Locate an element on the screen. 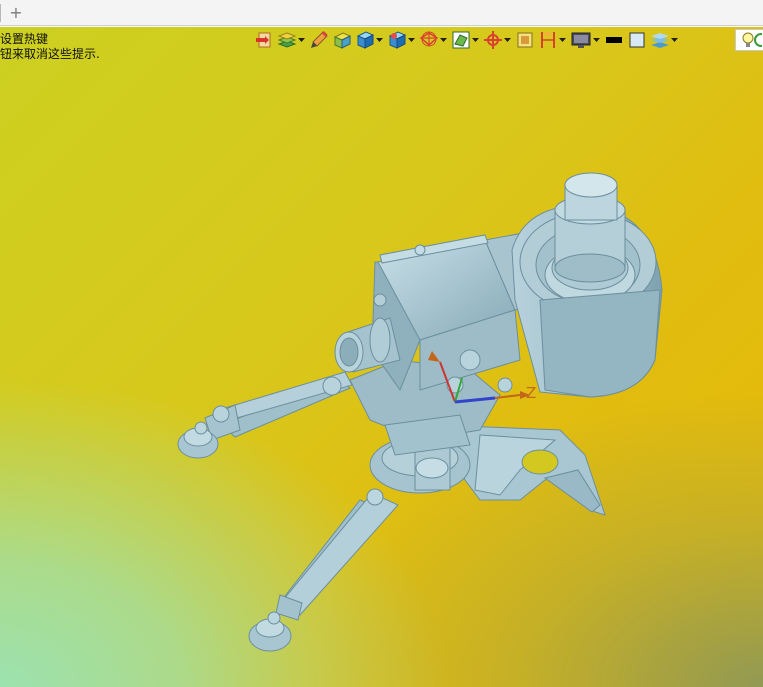 Image resolution: width=763 pixels, height=687 pixels. front-leg is located at coordinates (323, 570).